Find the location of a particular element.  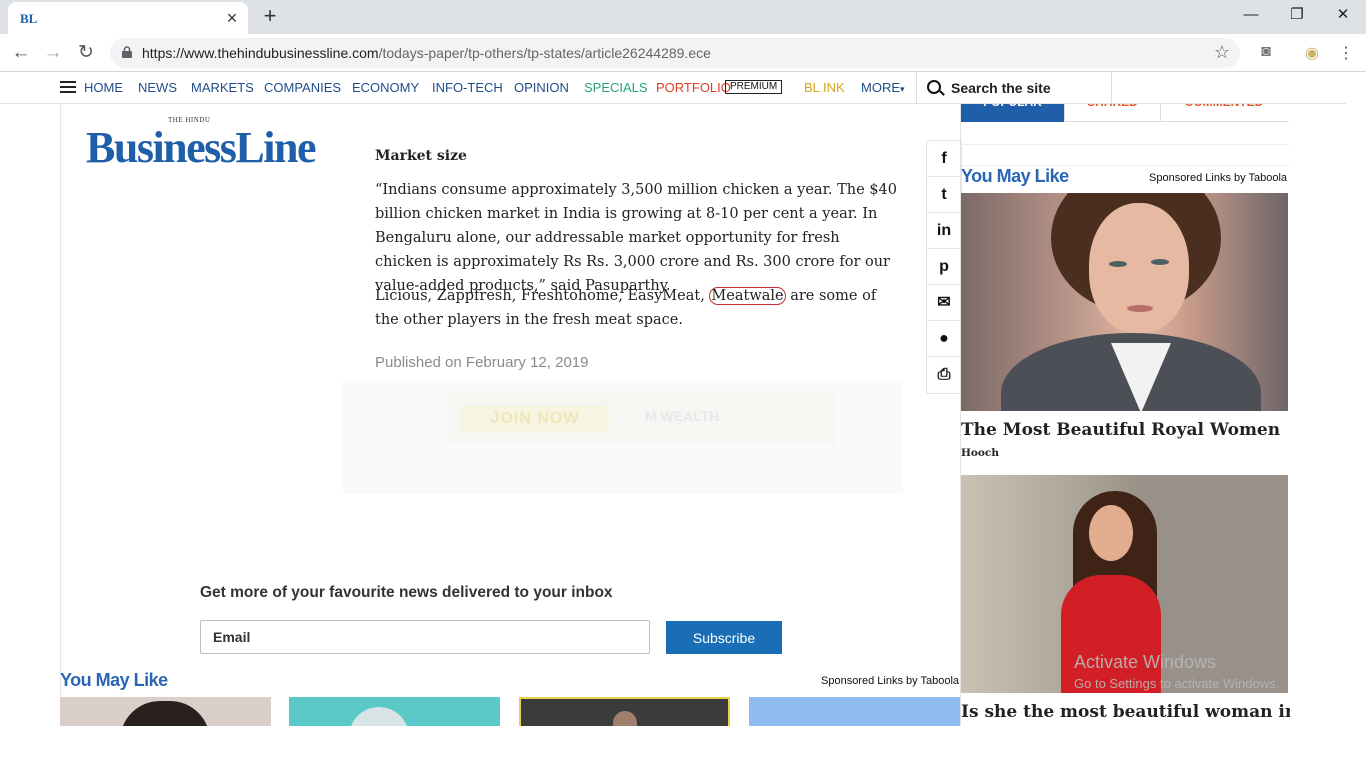

forward-arrow-icon: → is located at coordinates (53, 53).